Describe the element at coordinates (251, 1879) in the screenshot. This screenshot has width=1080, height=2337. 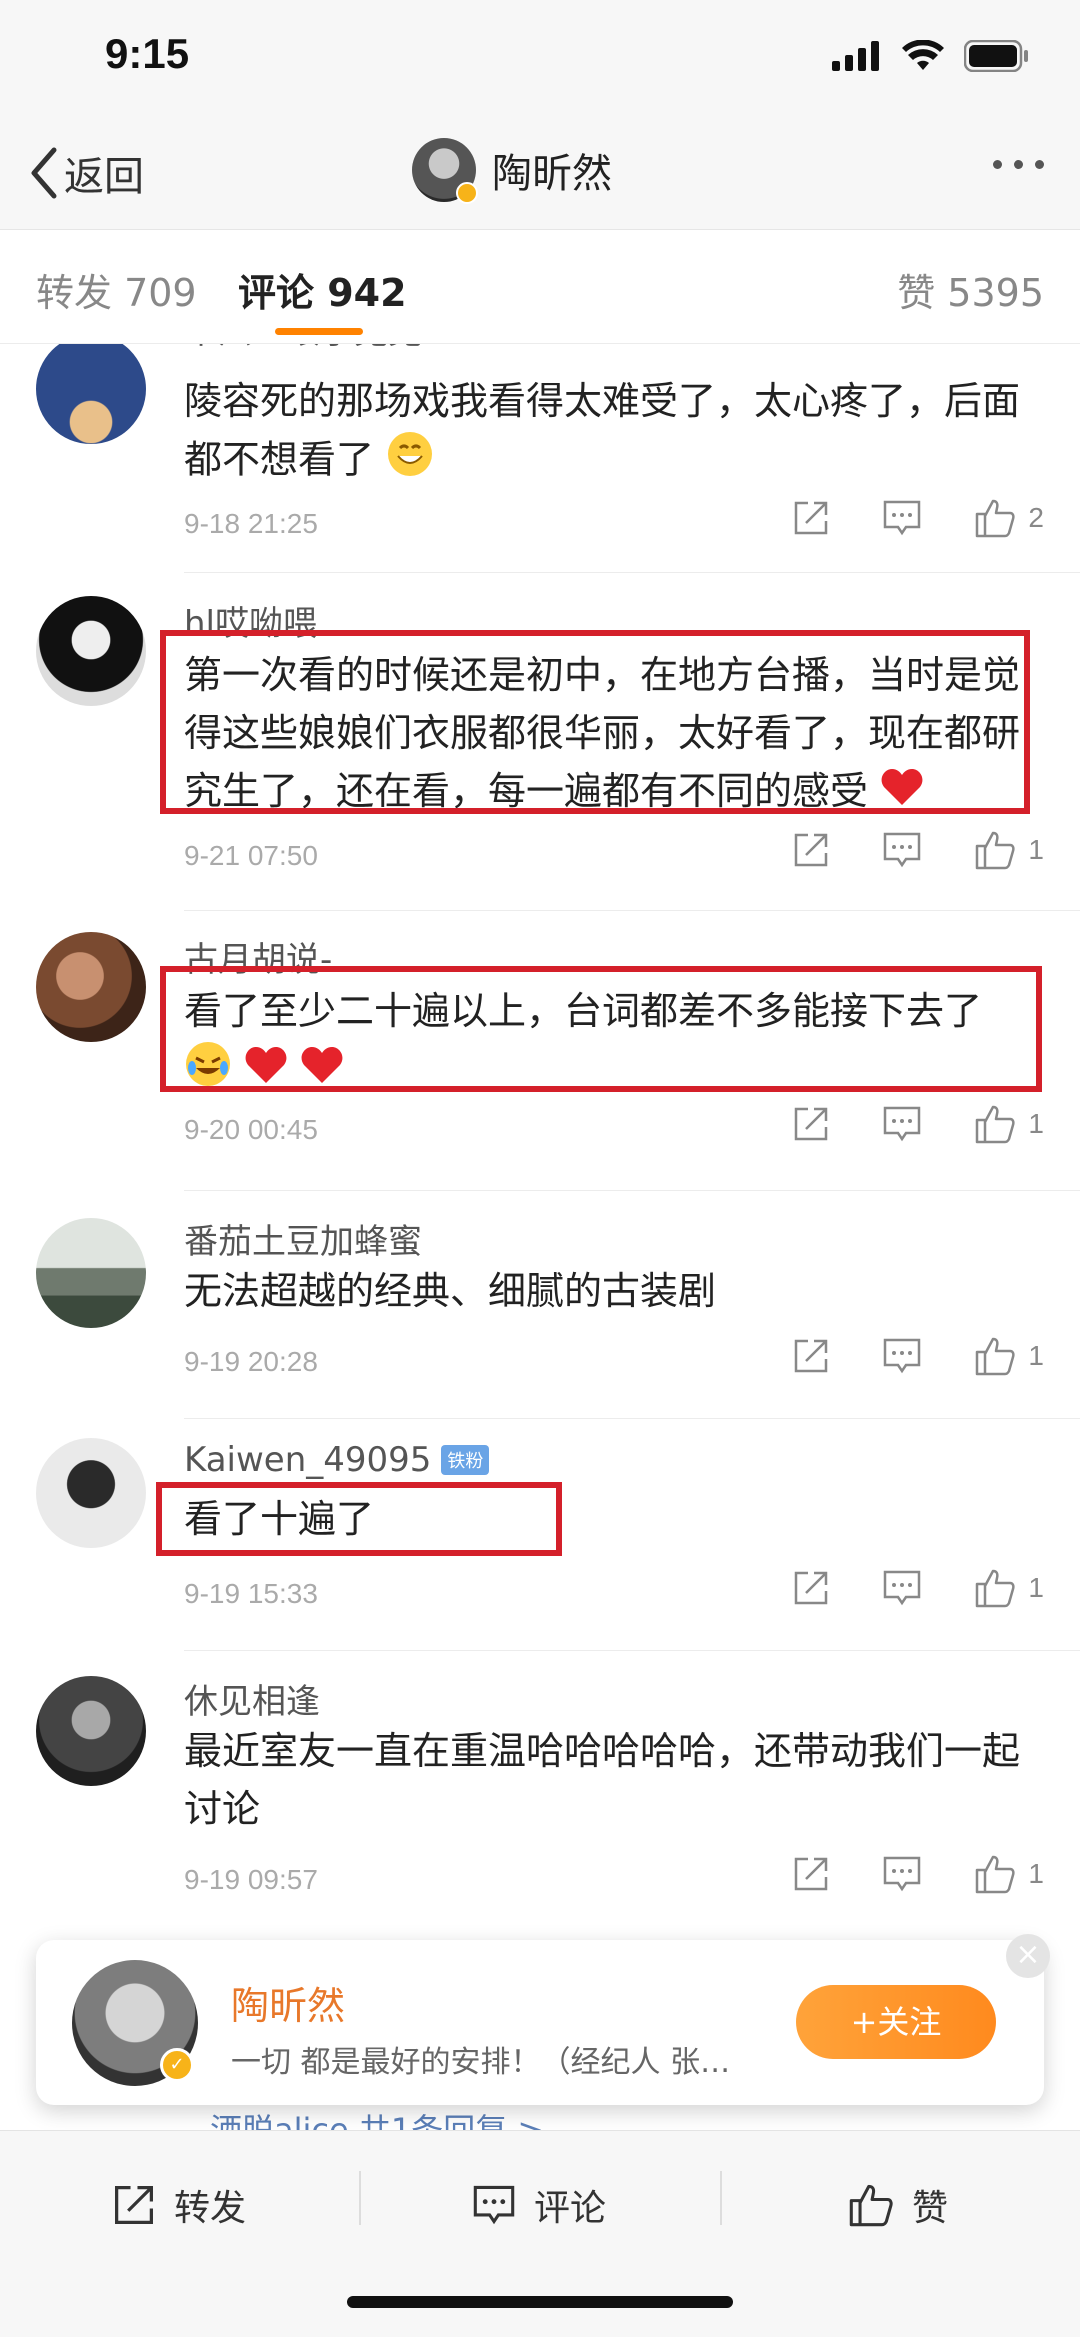
I see `comment-date: 9-19 09:57` at that location.